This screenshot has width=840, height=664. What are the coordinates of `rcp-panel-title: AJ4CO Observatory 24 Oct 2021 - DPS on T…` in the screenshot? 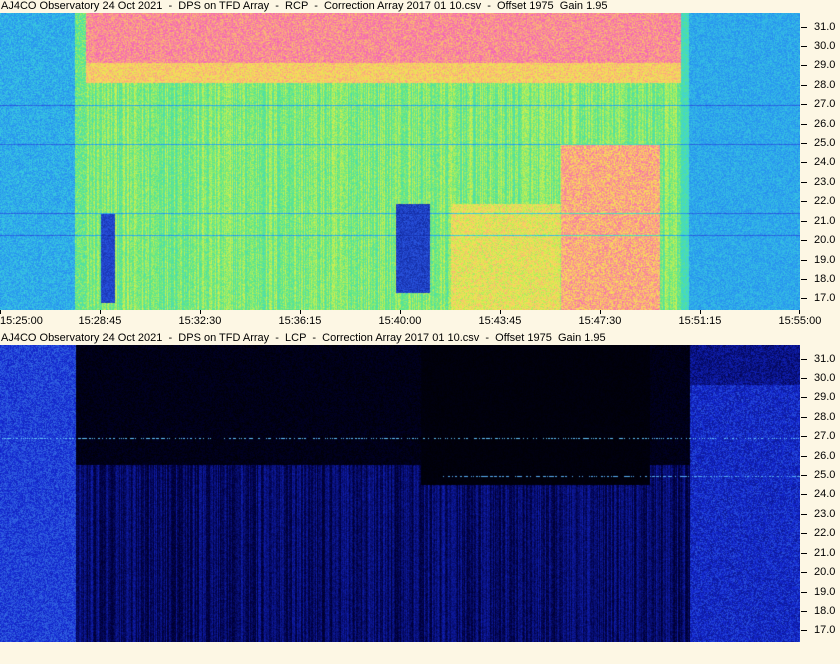 It's located at (420, 6).